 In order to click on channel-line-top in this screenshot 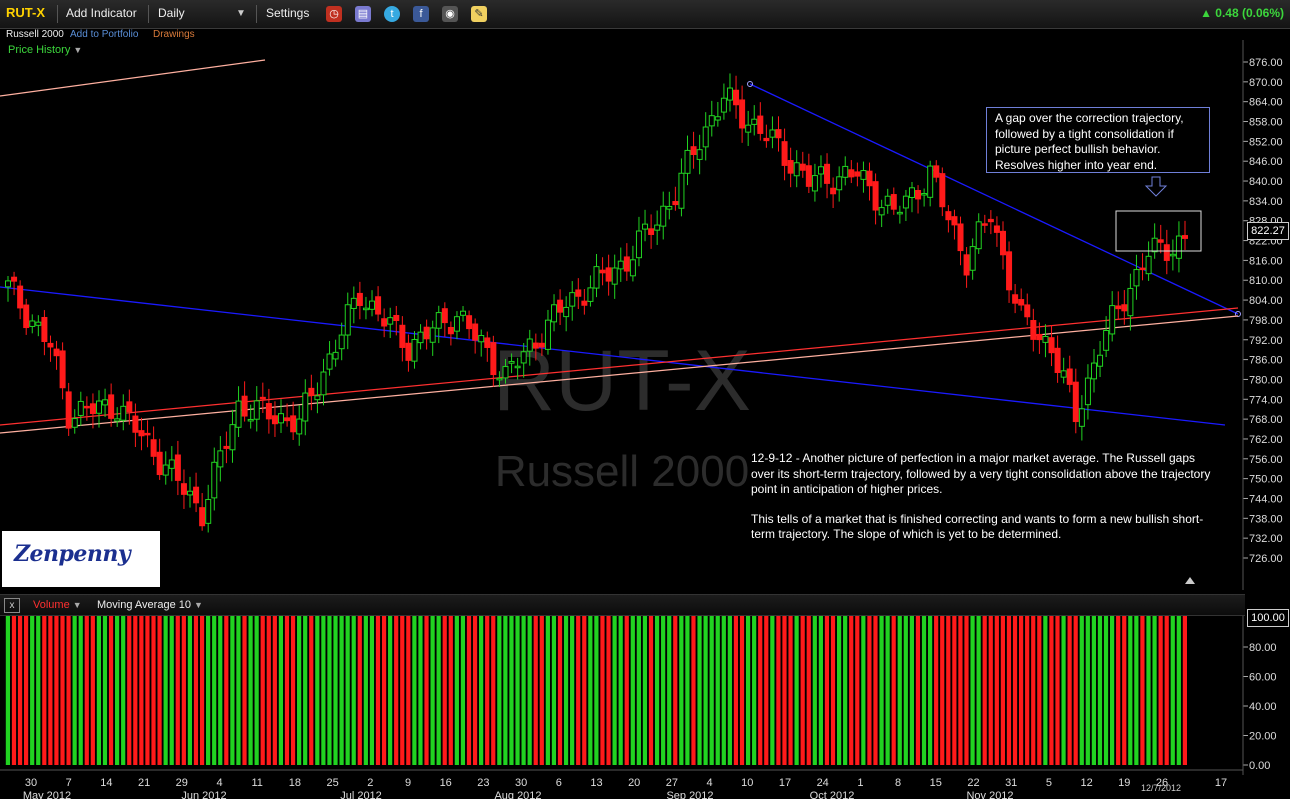, I will do `click(133, 78)`.